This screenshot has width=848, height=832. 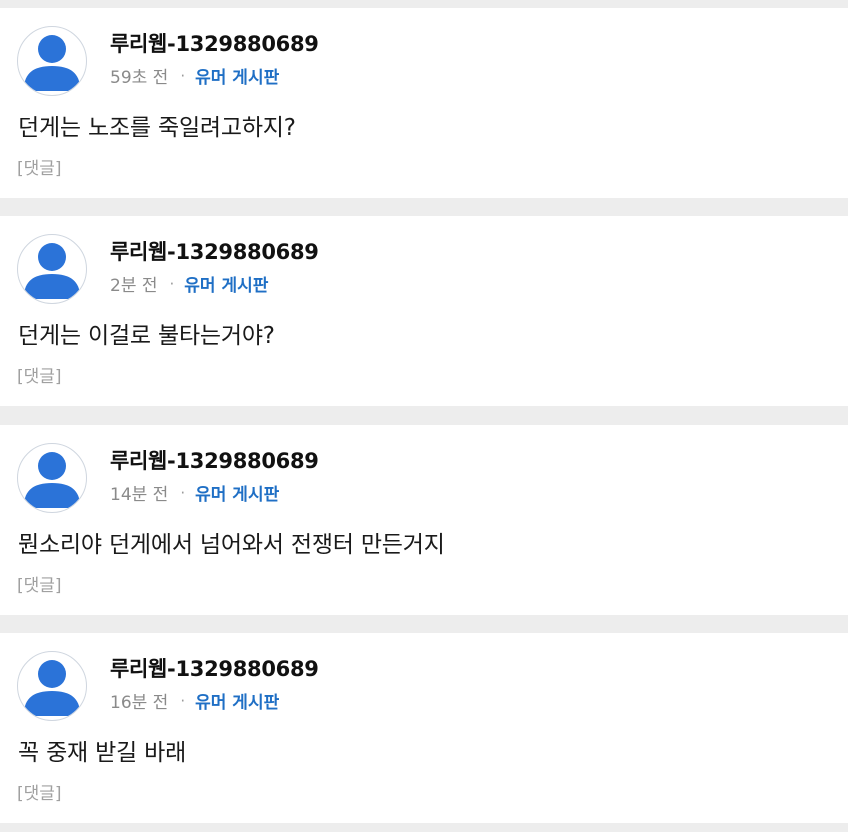 What do you see at coordinates (194, 701) in the screenshot?
I see `comment-meta: 16분 전 · 유머 게시판` at bounding box center [194, 701].